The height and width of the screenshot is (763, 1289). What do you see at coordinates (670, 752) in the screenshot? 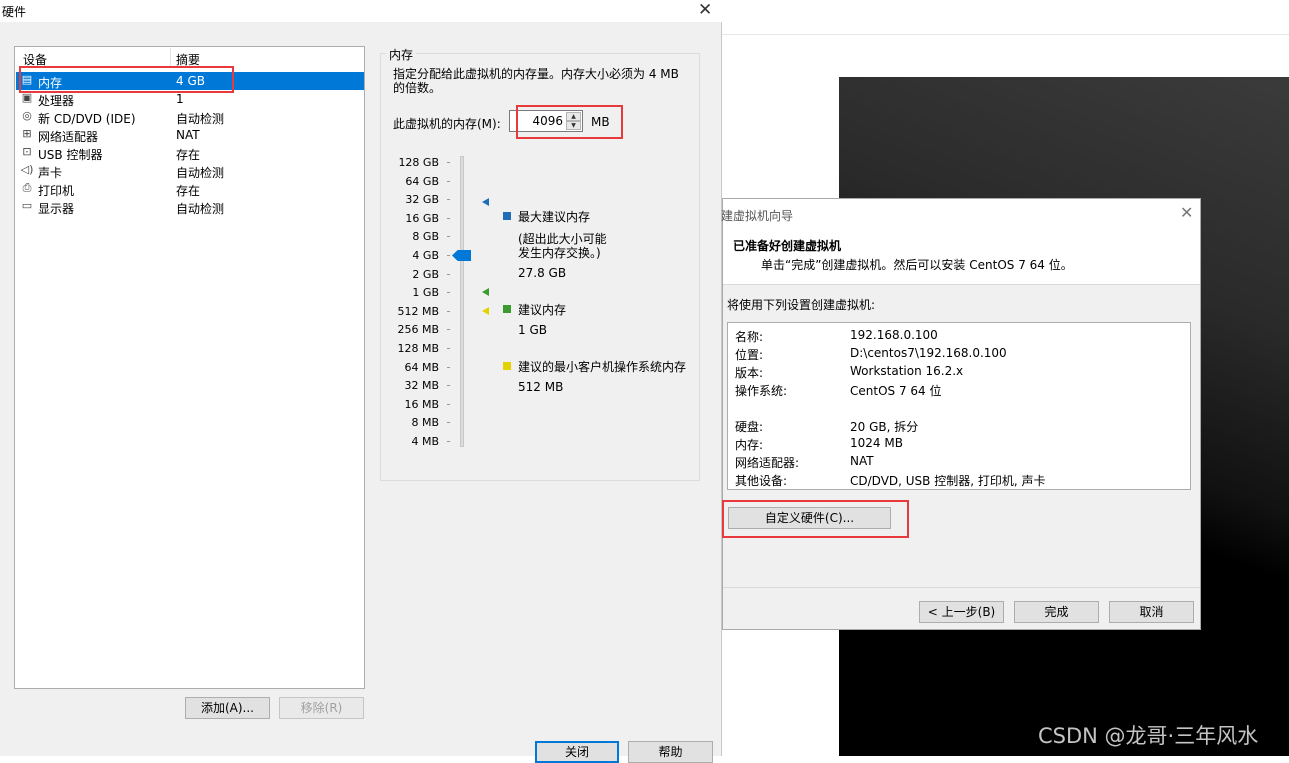
I see `help-button: 帮助` at bounding box center [670, 752].